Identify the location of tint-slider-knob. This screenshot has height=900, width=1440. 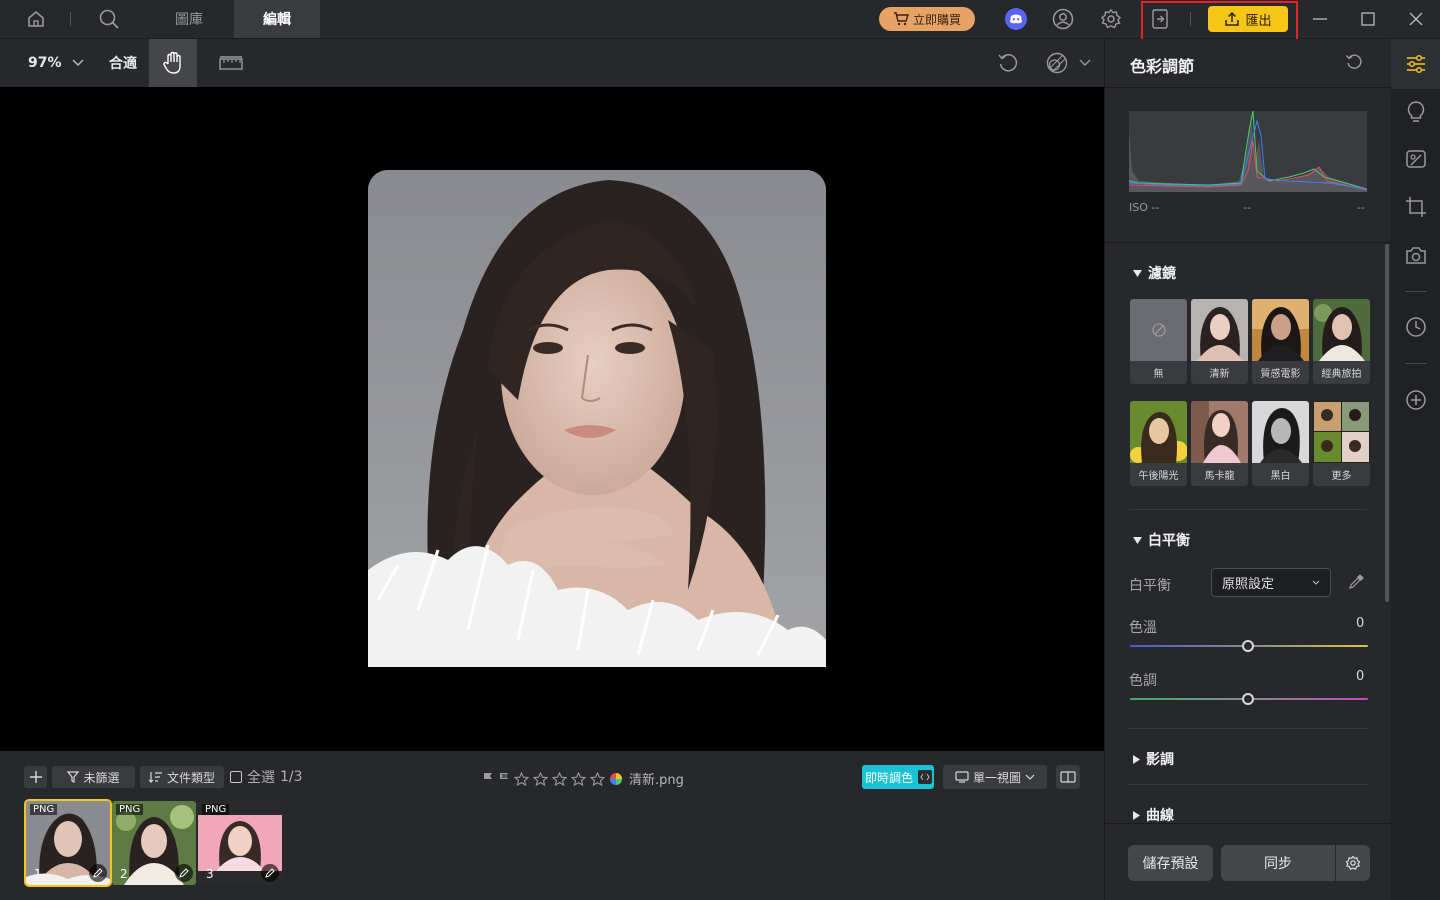
(1248, 699).